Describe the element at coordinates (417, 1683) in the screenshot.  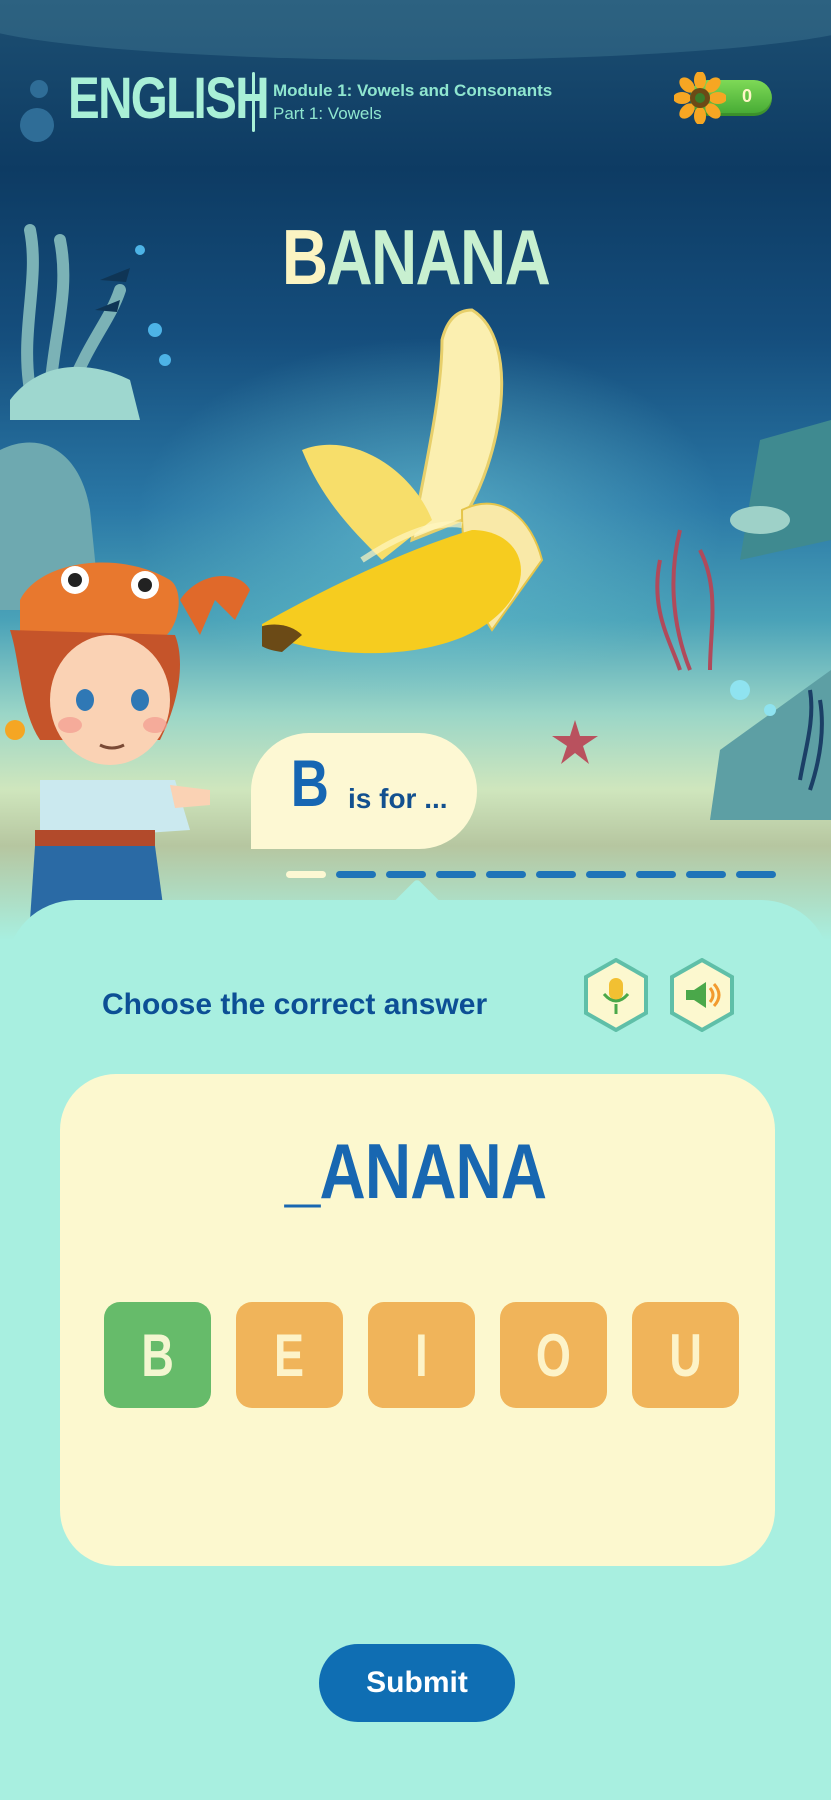
I see `submit-button: Submit` at that location.